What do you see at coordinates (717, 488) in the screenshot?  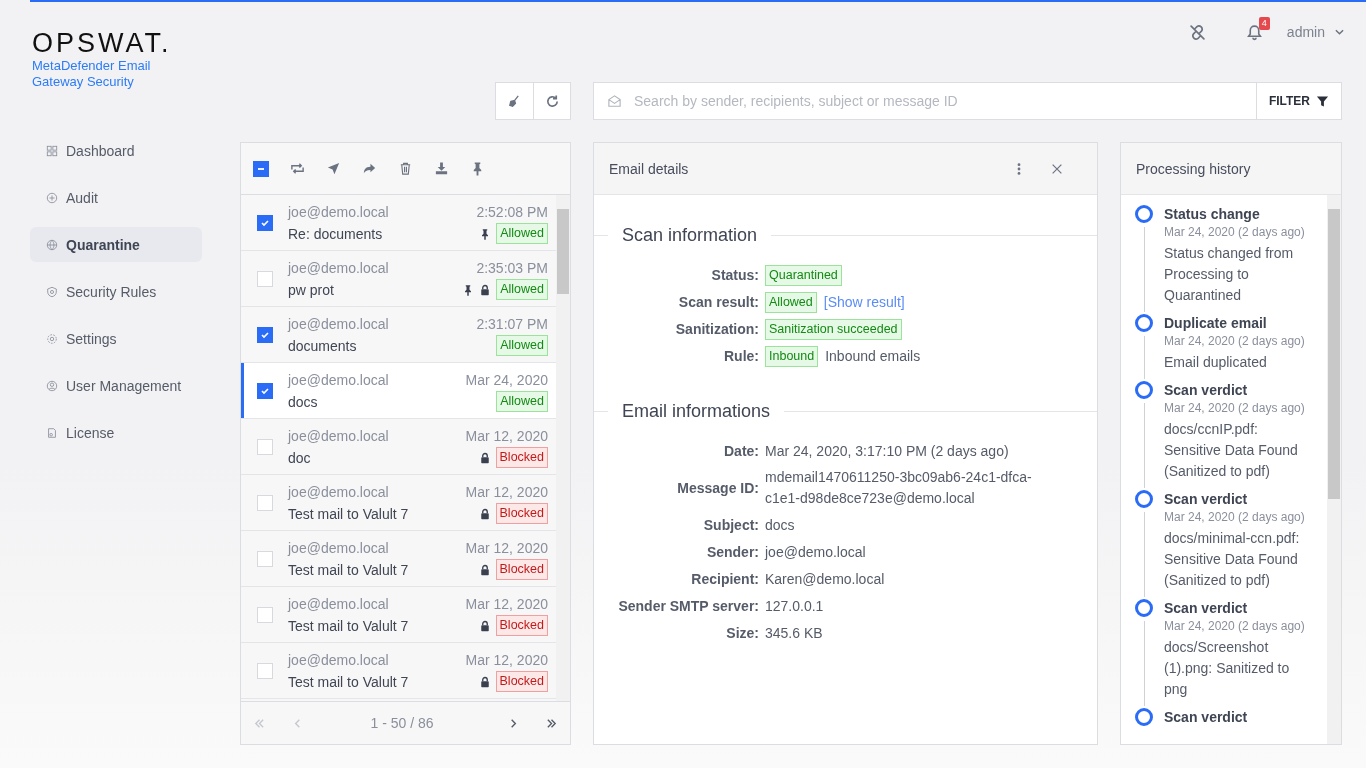 I see `field-label: Message ID:` at bounding box center [717, 488].